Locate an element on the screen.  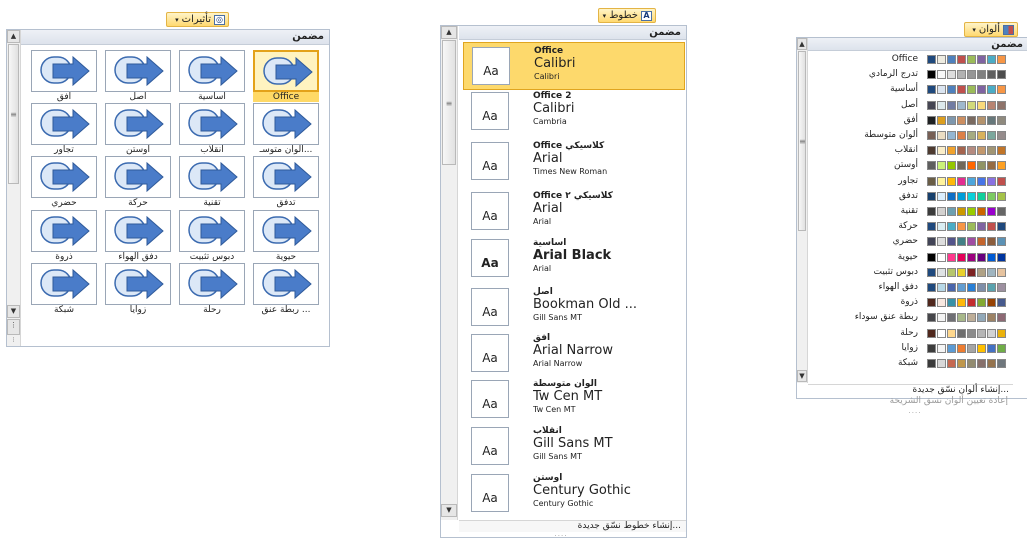
effect-option: ذروة is located at coordinates (64, 236).